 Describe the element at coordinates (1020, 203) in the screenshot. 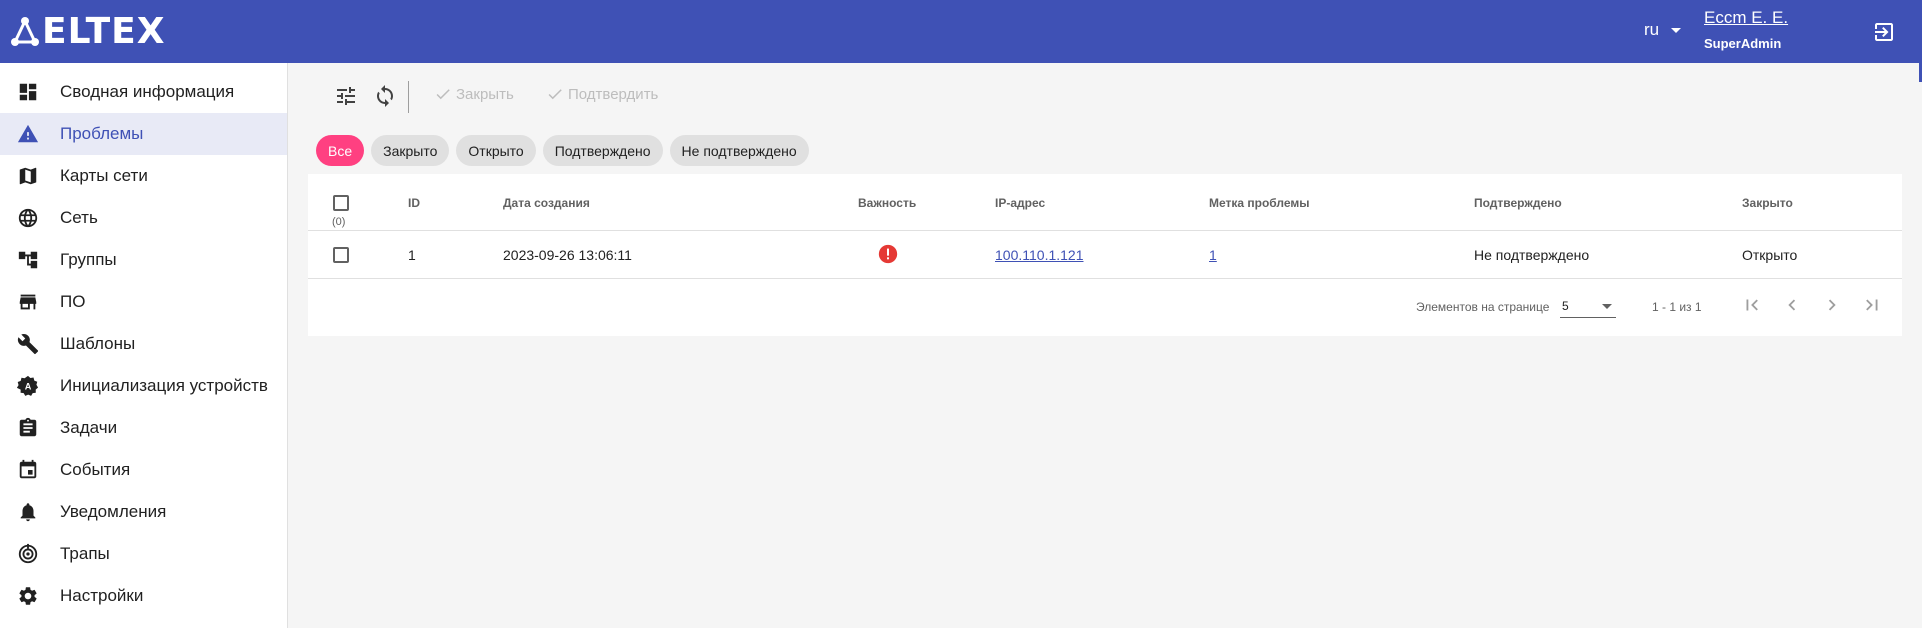

I see `column-header-ip: IP-адрес` at that location.